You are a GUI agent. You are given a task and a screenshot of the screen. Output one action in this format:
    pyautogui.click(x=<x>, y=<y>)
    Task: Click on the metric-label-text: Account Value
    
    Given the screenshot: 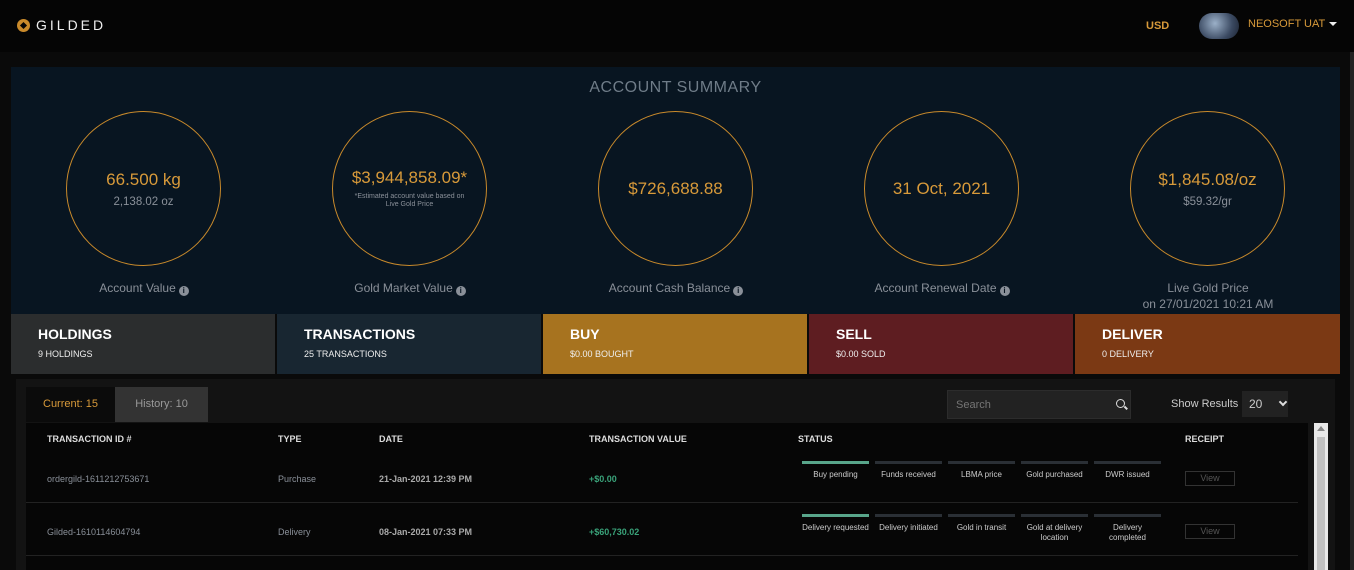 What is the action you would take?
    pyautogui.click(x=137, y=288)
    